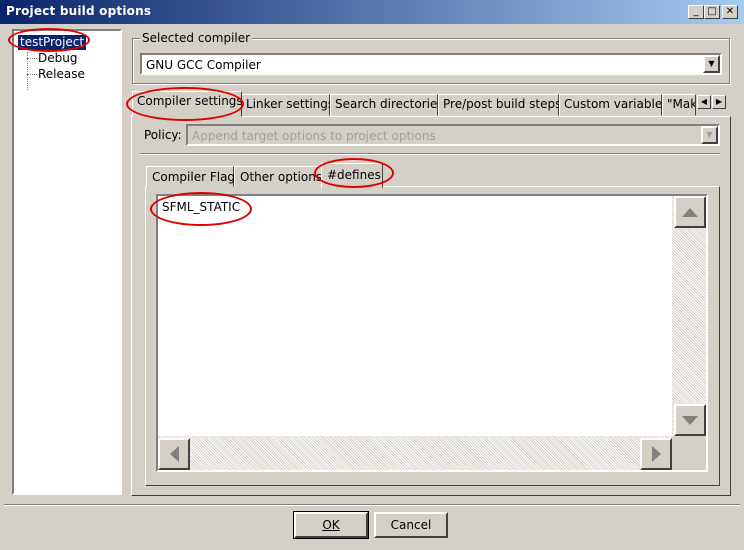 Image resolution: width=744 pixels, height=550 pixels. What do you see at coordinates (163, 135) in the screenshot?
I see `policy-label: Policy:` at bounding box center [163, 135].